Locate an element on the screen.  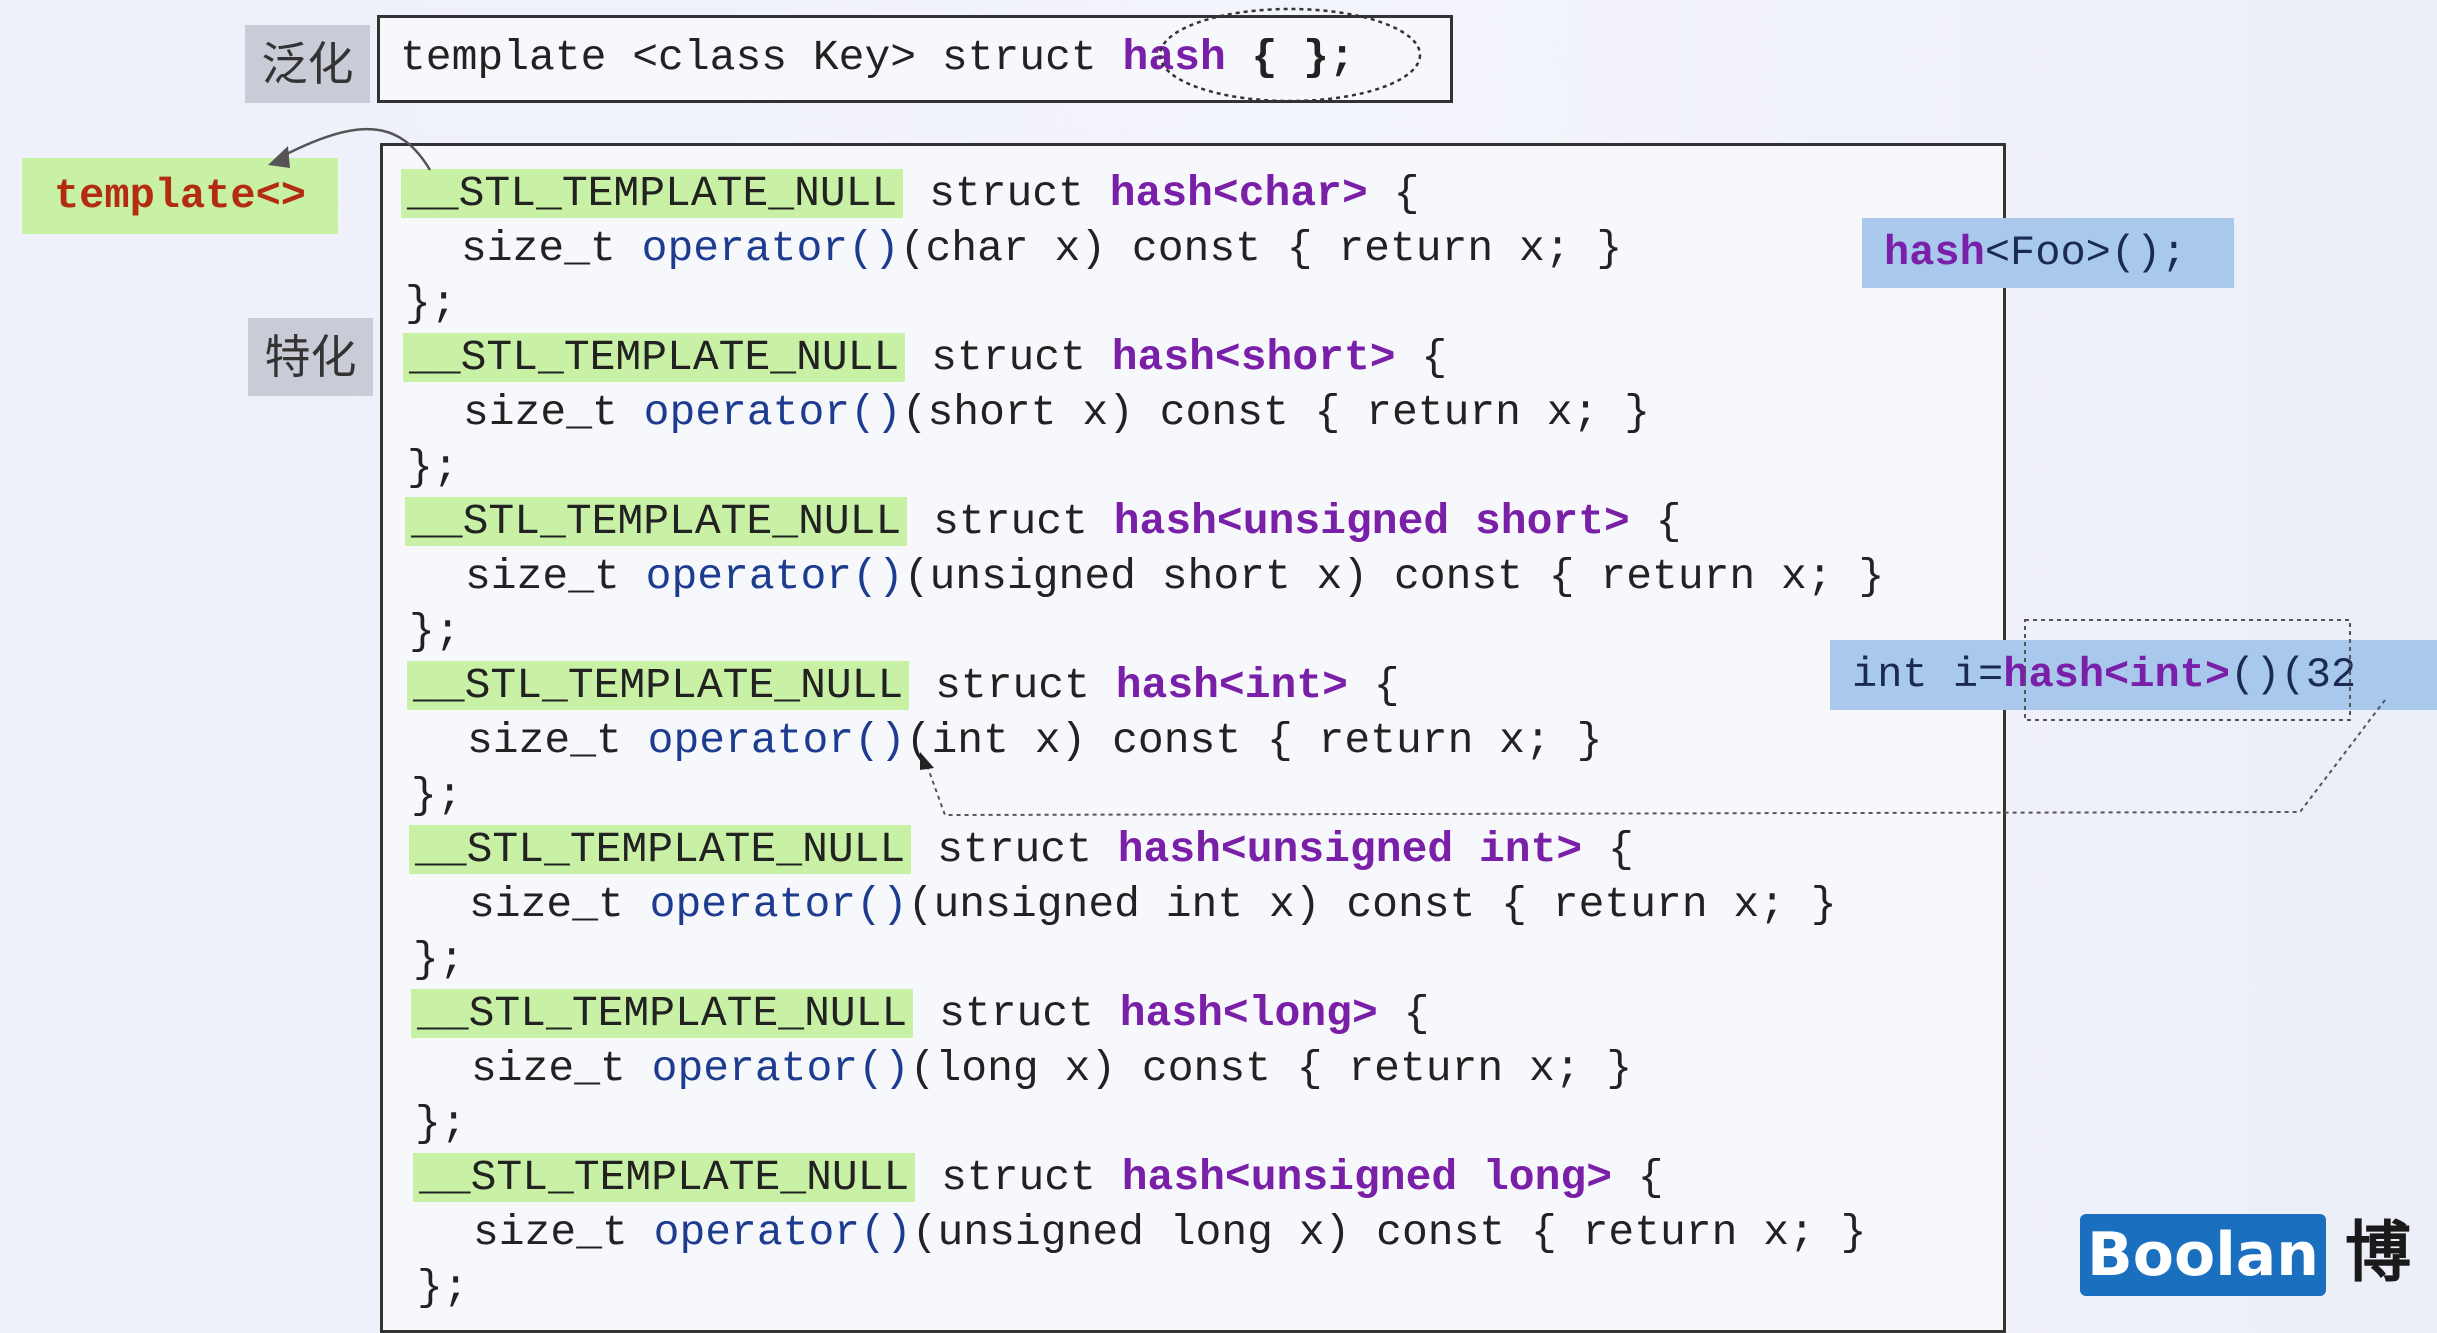
template-arrow-head is located at coordinates (279, 157).